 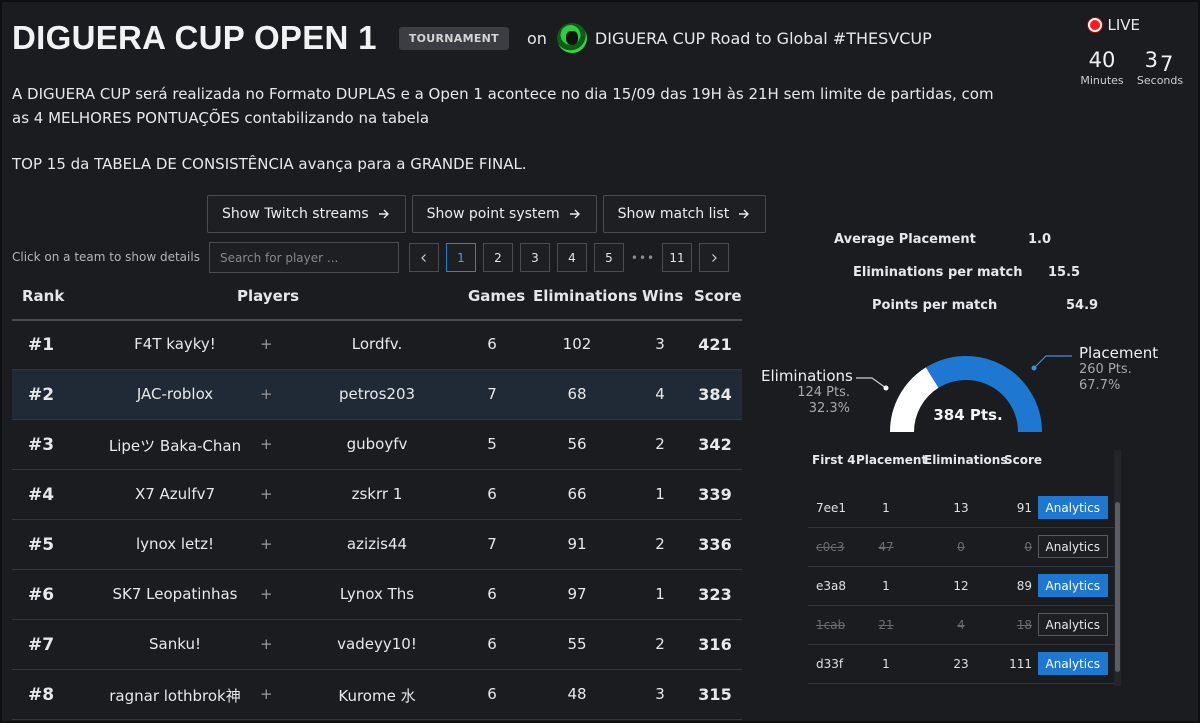 I want to click on table-row-selected: #2 JAC-roblox + petros203 7 68 4 384, so click(x=377, y=395).